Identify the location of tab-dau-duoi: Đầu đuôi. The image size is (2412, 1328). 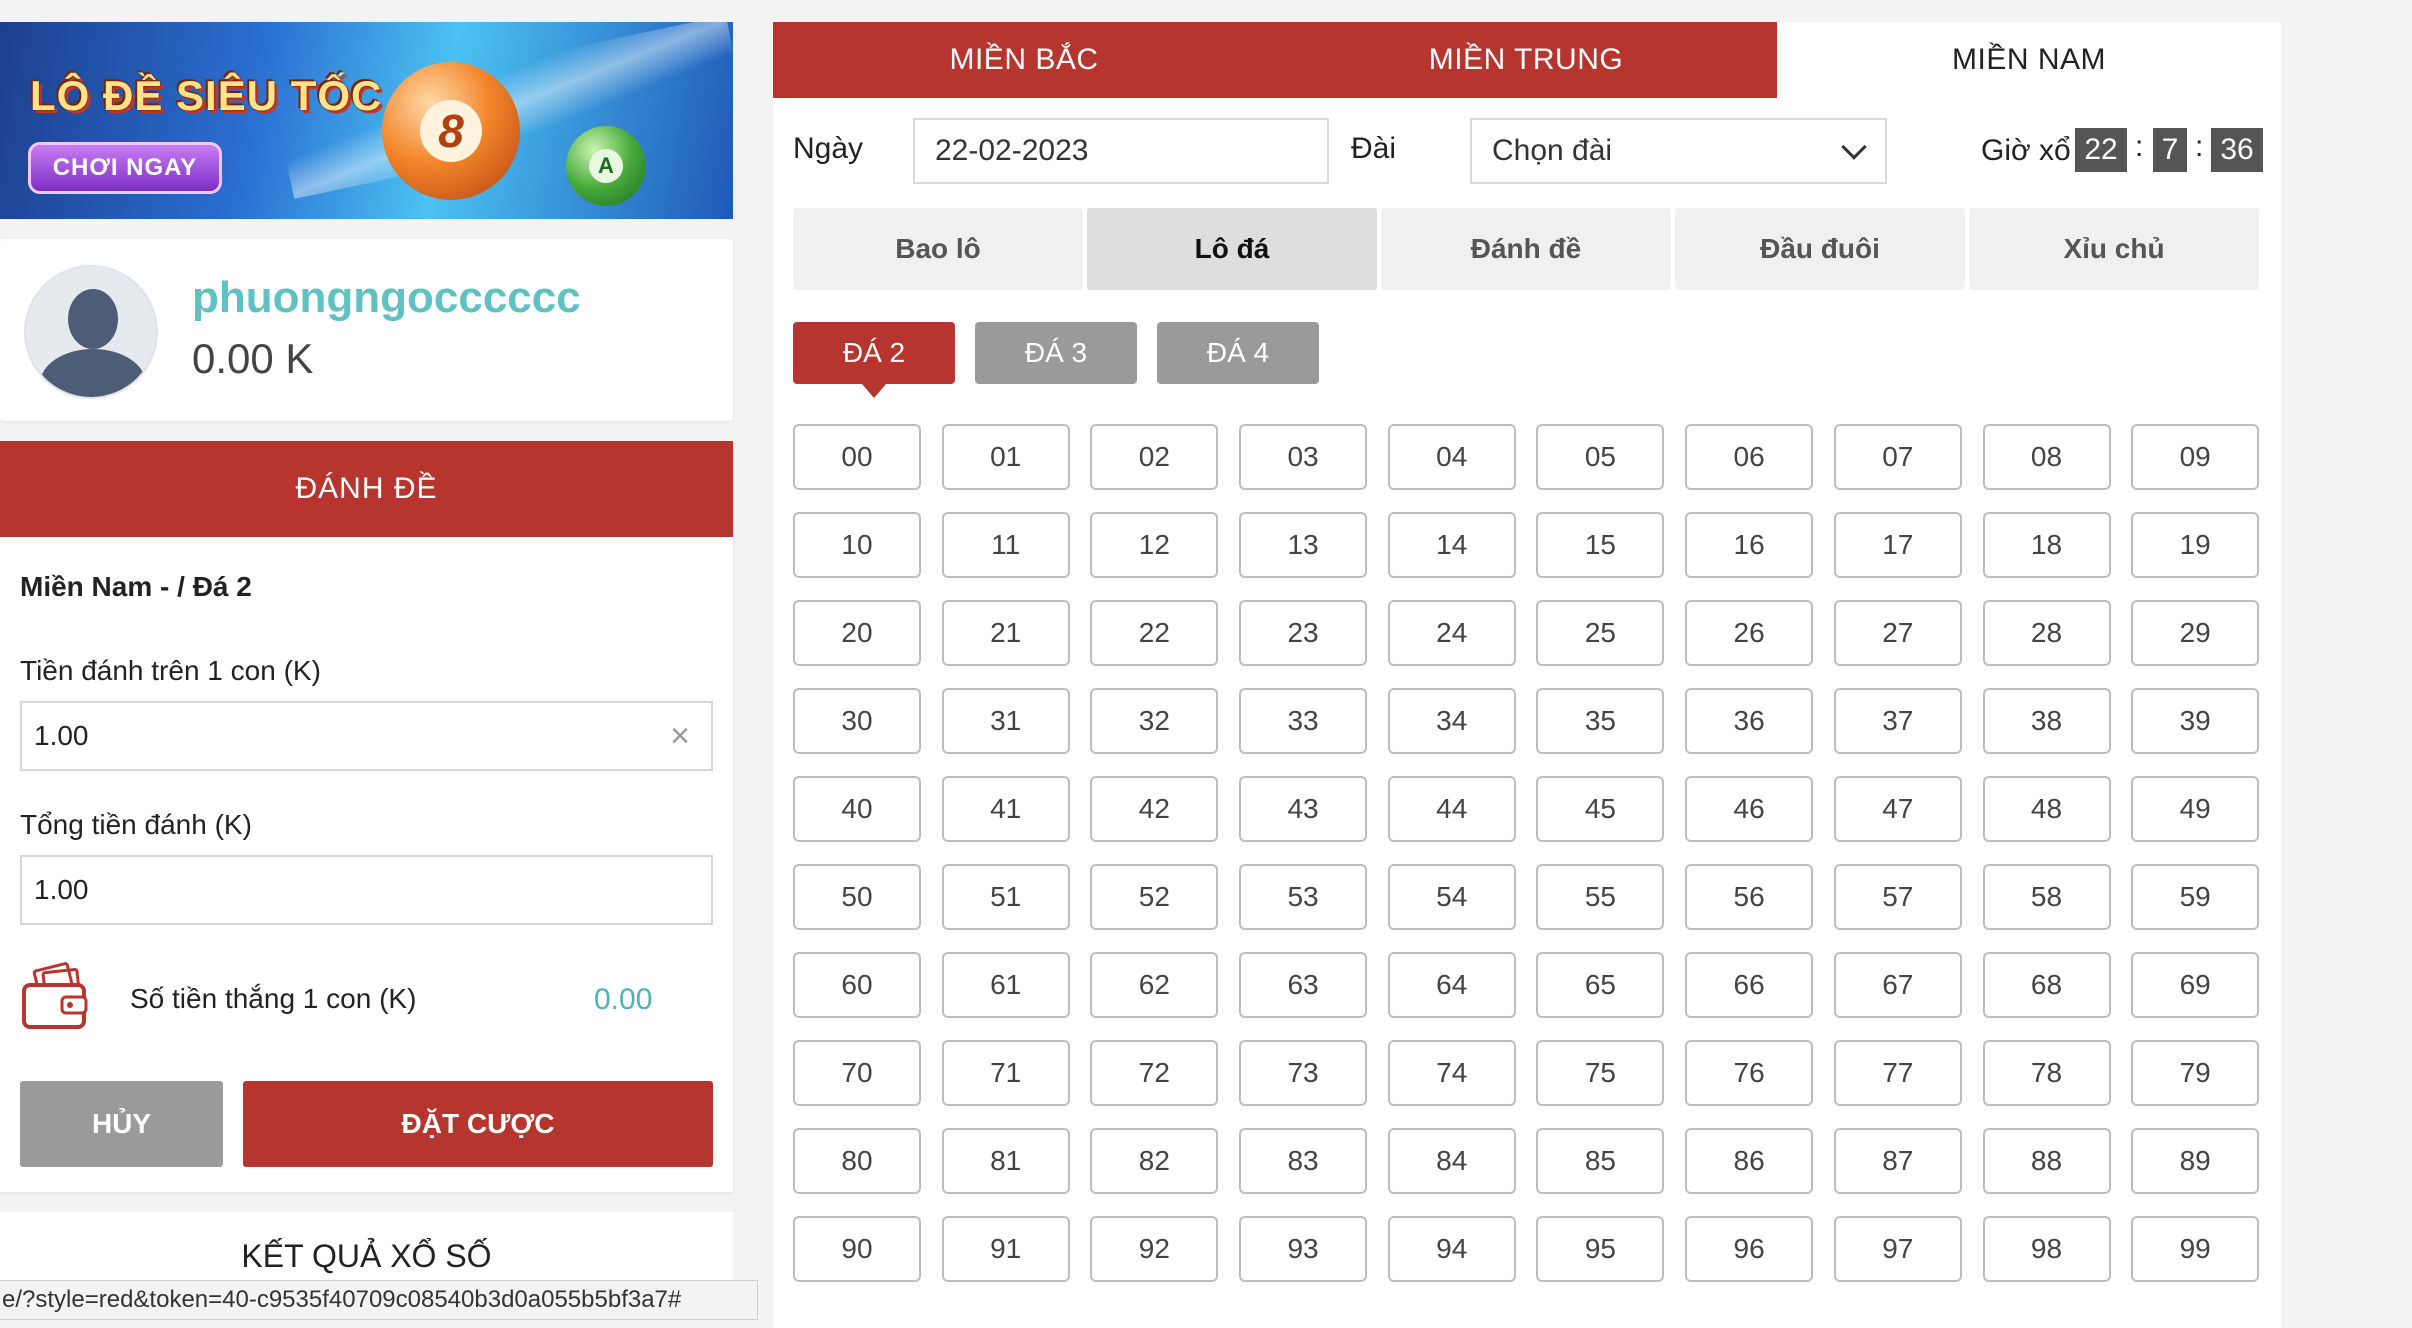
(1820, 249).